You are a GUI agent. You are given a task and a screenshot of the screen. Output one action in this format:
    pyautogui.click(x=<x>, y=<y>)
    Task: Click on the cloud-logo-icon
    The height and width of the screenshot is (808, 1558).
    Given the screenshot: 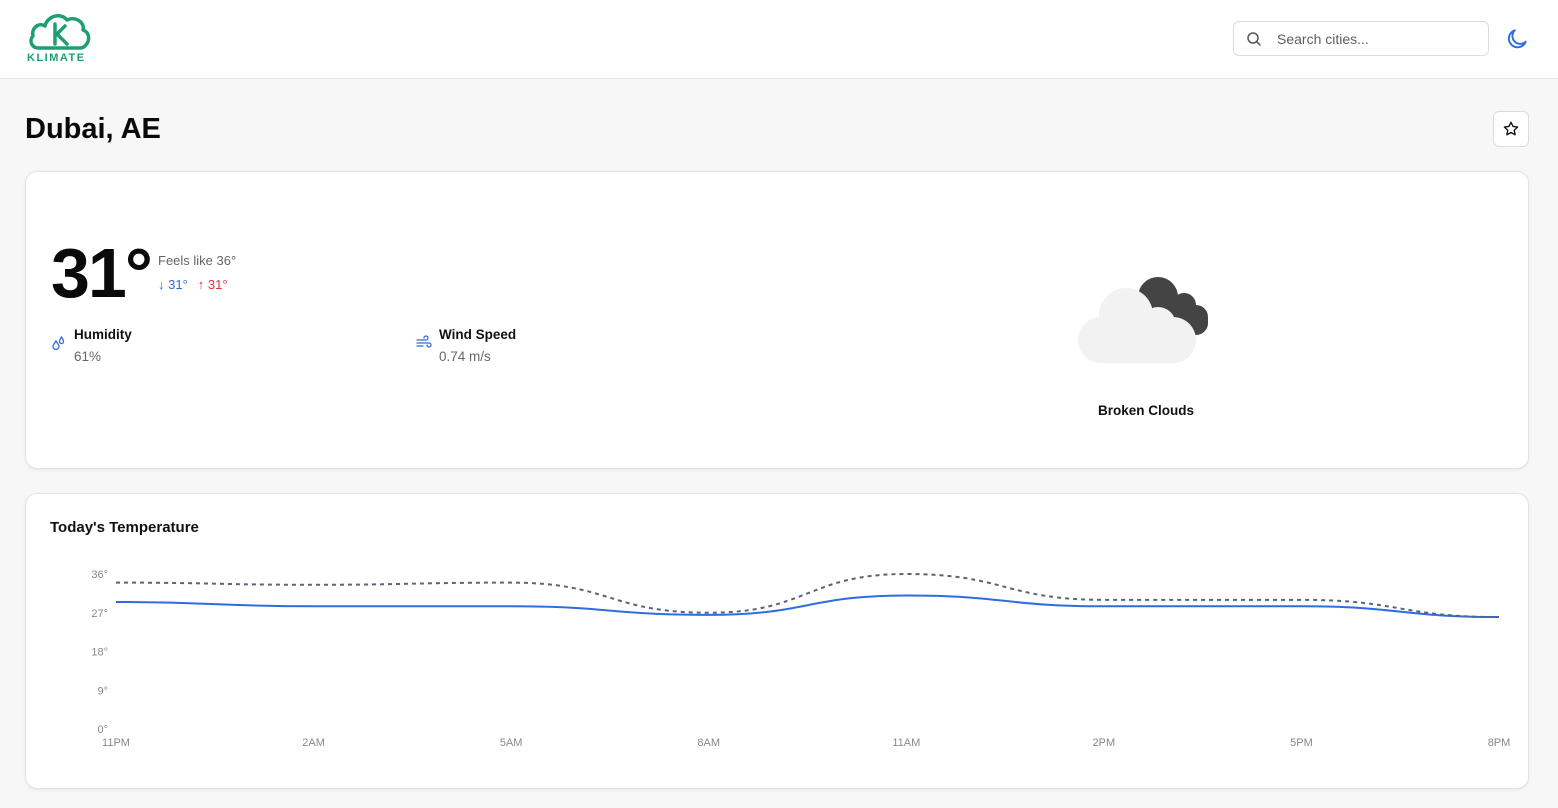 What is the action you would take?
    pyautogui.click(x=60, y=32)
    